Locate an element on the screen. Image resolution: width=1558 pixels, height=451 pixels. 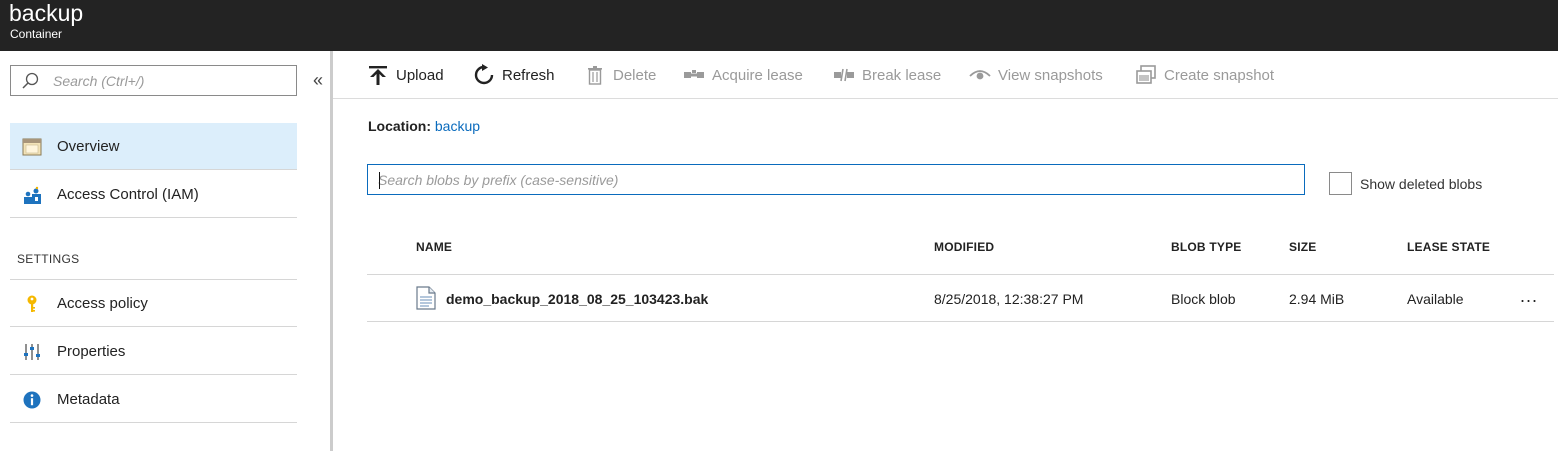
page-subtitle: Container is located at coordinates (36, 34).